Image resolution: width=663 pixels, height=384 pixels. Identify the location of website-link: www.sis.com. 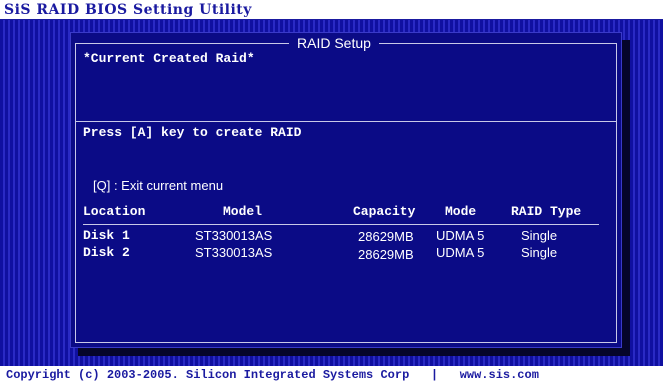
(499, 375).